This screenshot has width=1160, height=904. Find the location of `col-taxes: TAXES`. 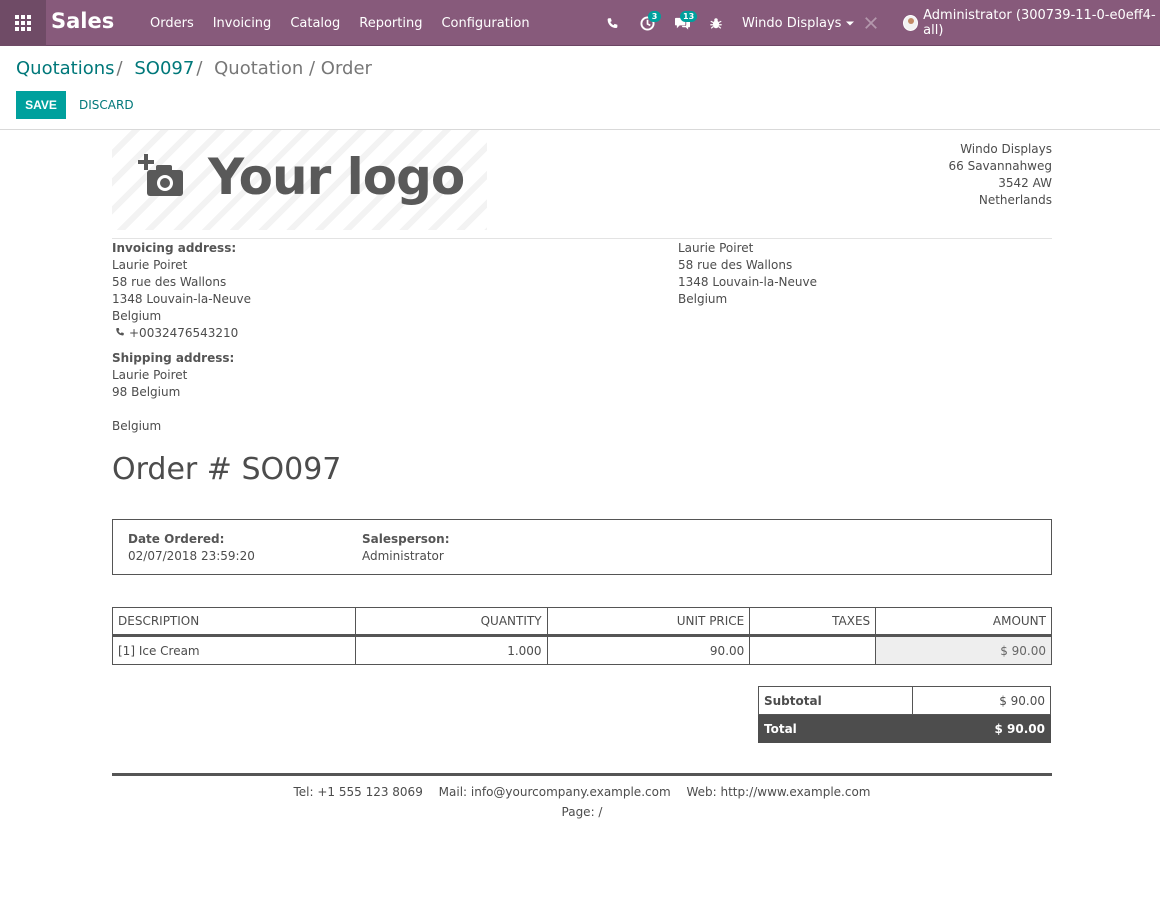

col-taxes: TAXES is located at coordinates (813, 622).